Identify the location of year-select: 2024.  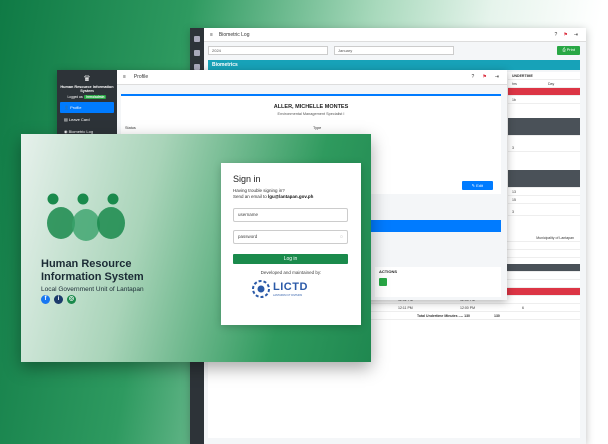
(268, 50).